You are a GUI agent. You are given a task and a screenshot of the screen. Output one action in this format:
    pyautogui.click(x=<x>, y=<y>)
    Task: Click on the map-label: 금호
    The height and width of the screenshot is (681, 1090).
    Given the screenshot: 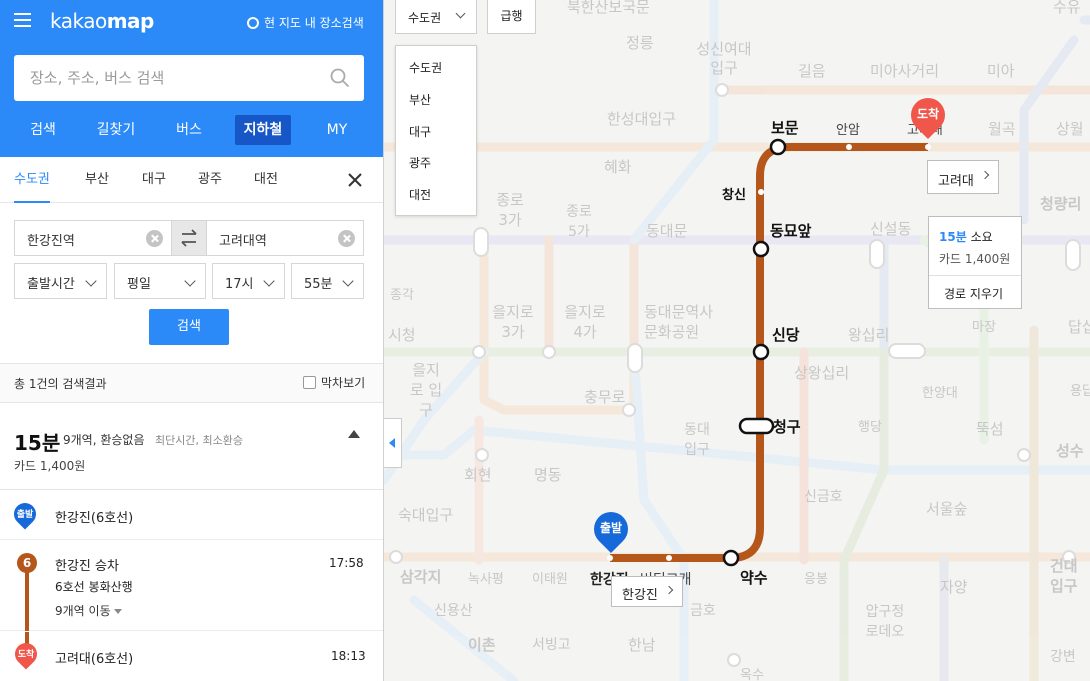 What is the action you would take?
    pyautogui.click(x=703, y=611)
    